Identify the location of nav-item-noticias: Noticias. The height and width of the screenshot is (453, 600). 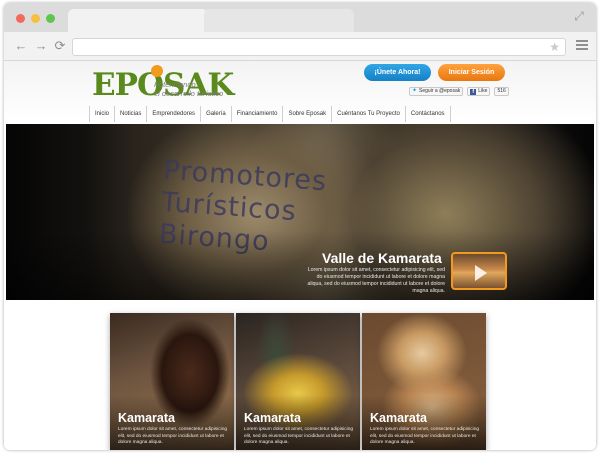
(131, 114).